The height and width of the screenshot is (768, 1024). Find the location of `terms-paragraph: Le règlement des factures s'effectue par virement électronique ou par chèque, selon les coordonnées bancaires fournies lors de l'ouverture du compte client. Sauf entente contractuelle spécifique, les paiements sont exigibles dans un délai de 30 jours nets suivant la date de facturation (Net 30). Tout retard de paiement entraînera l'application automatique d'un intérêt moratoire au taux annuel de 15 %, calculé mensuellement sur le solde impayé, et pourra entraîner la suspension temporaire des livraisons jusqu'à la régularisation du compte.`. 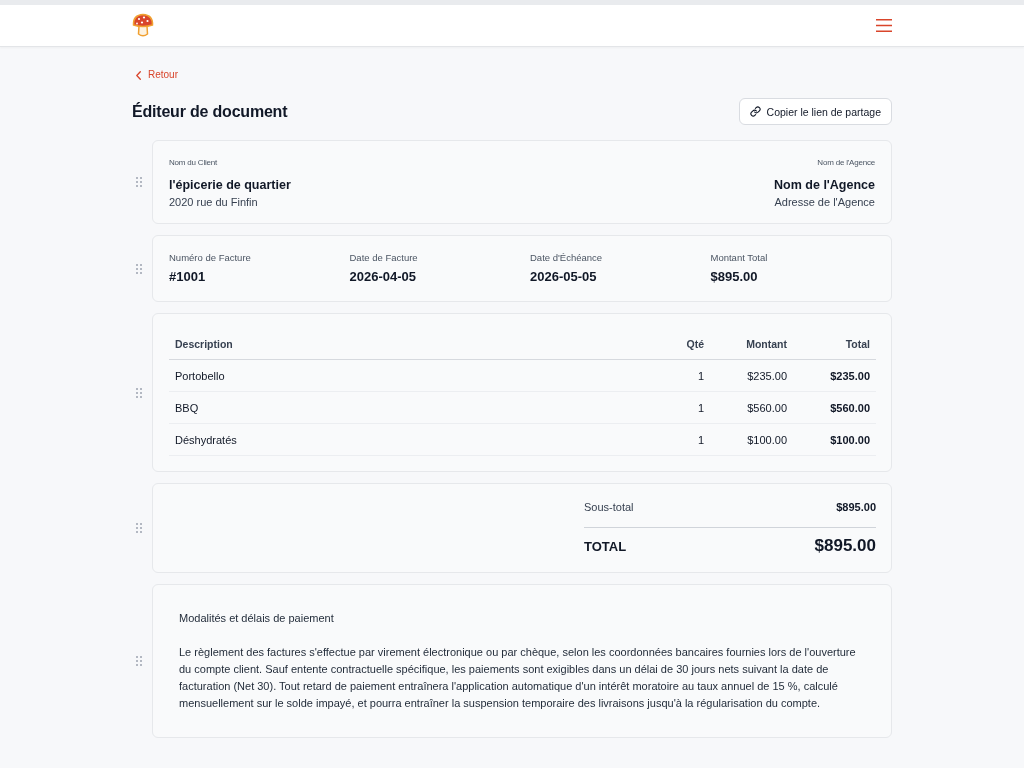

terms-paragraph: Le règlement des factures s'effectue par virement électronique ou par chèque, selon les coordonnées bancaires fournies lors de l'ouverture du compte client. Sauf entente contractuelle spécifique, les paiements sont exigibles dans un délai de 30 jours nets suivant la date de facturation (Net 30). Tout retard de paiement entraînera l'application automatique d'un intérêt moratoire au taux annuel de 15 %, calculé mensuellement sur le solde impayé, et pourra entraîner la suspension temporaire des livraisons jusqu'à la régularisation du compte. is located at coordinates (518, 678).